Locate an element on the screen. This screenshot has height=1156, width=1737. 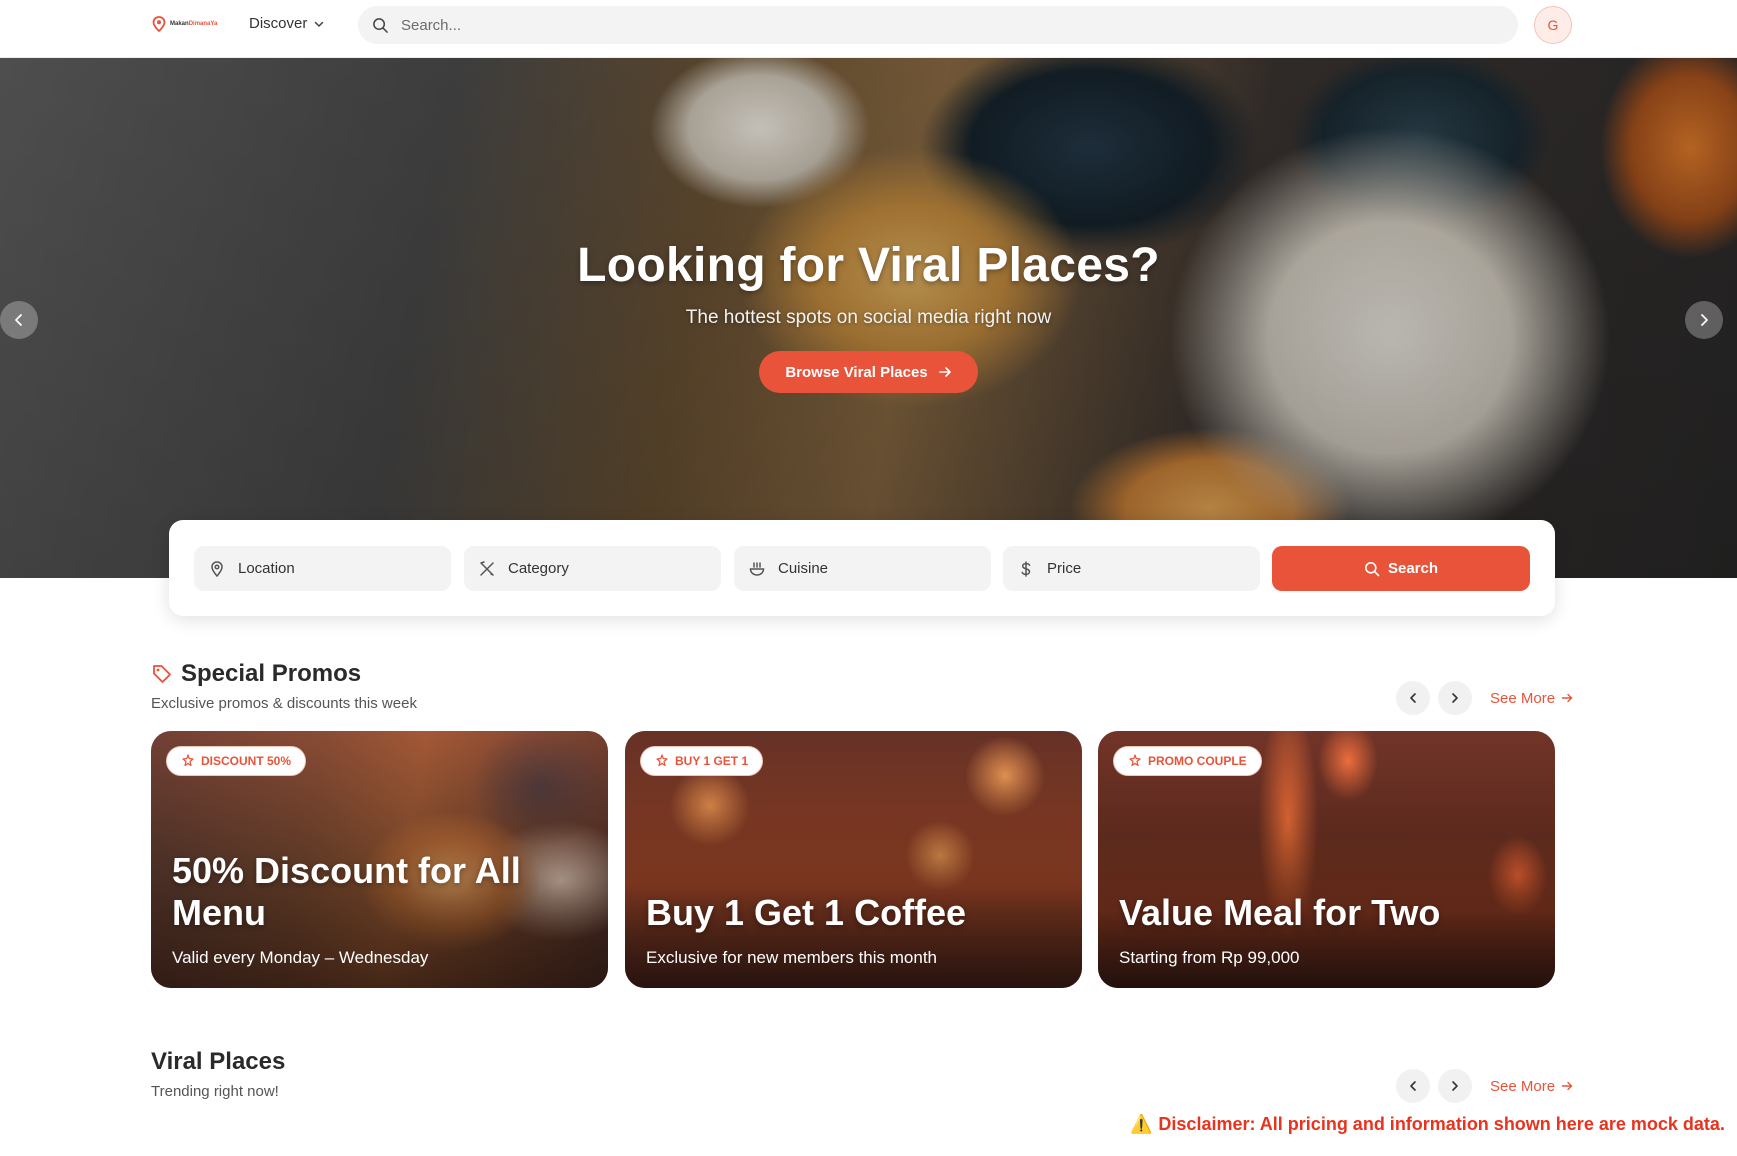
discover-dropdown: Discover is located at coordinates (287, 23).